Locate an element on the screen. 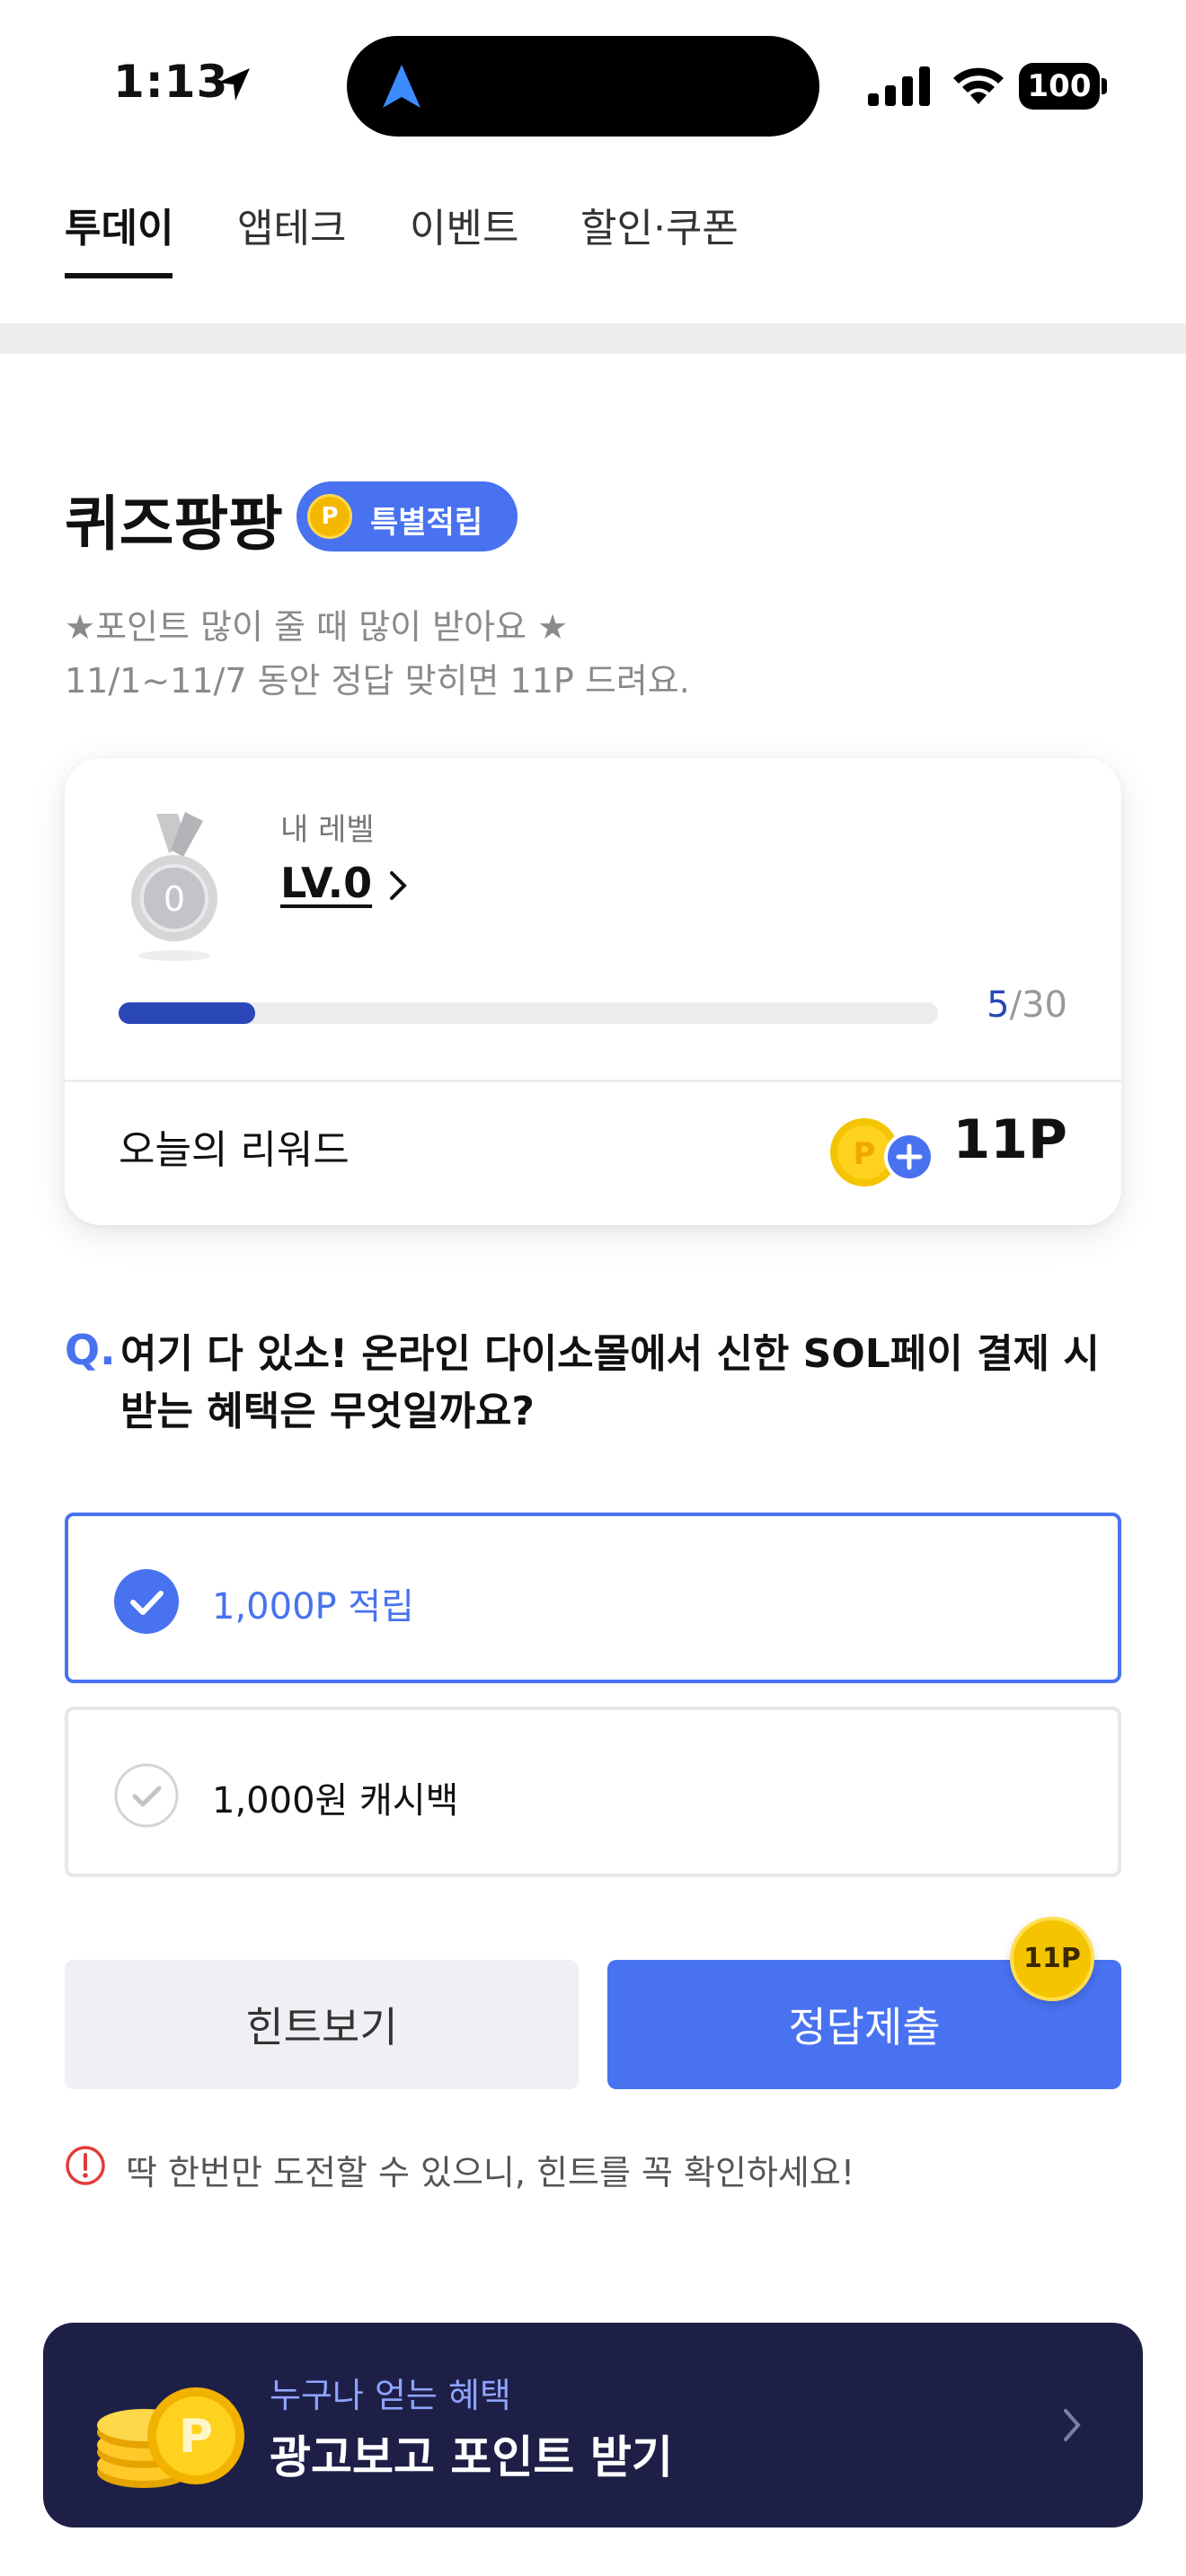  reward-label: 오늘의 리워드 is located at coordinates (234, 1150).